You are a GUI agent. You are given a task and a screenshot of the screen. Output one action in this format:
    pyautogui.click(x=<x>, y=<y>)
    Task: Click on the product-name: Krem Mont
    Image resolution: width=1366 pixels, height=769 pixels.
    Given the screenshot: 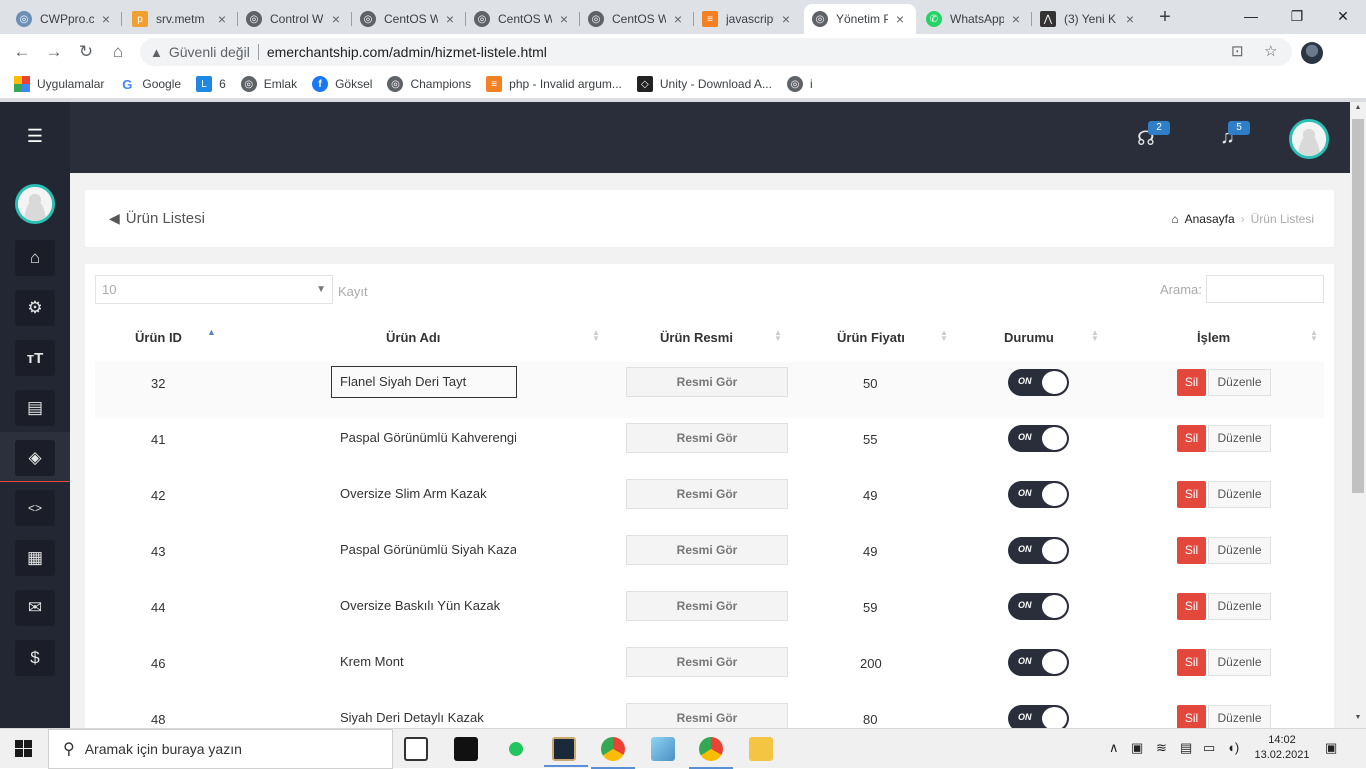 What is the action you would take?
    pyautogui.click(x=424, y=662)
    